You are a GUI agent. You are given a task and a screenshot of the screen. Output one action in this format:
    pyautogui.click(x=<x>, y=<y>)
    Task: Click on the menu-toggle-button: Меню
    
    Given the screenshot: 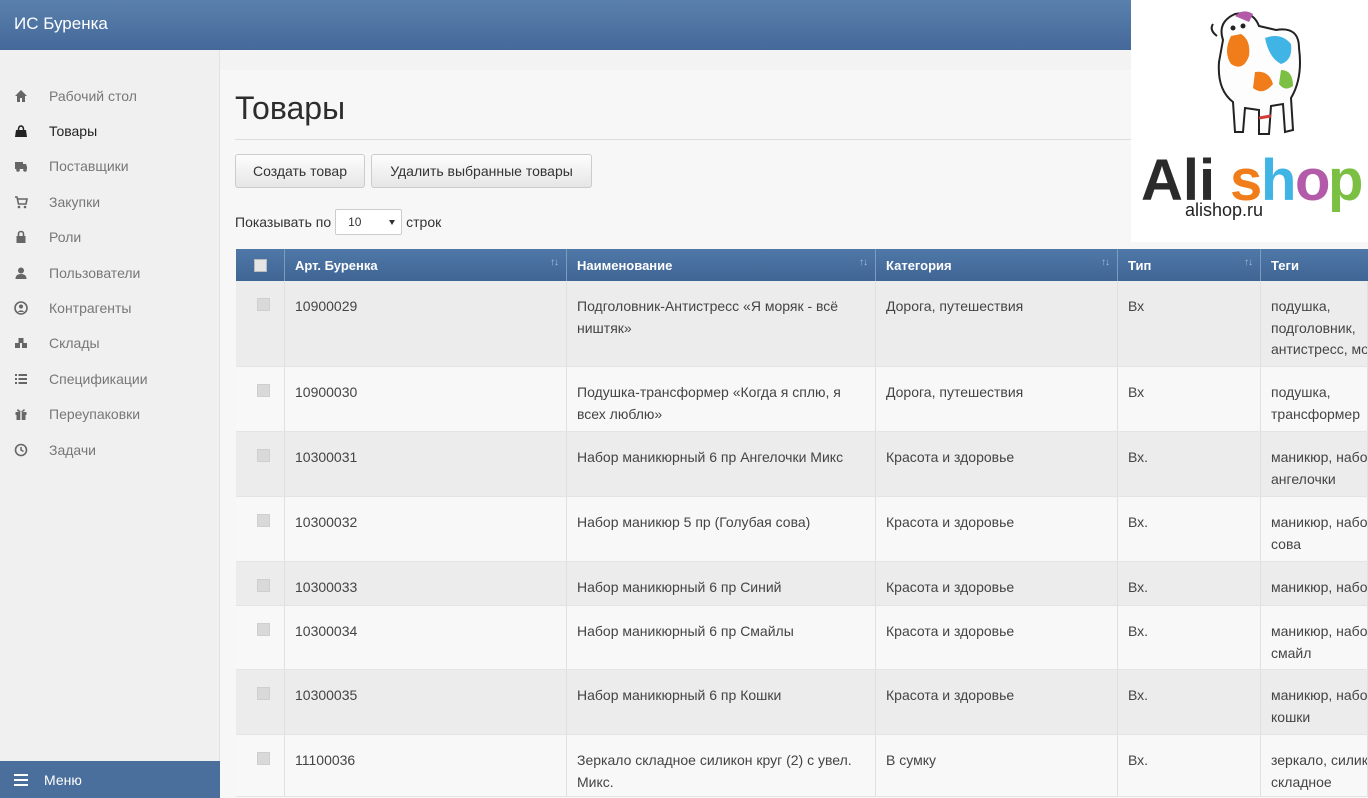 What is the action you would take?
    pyautogui.click(x=110, y=779)
    